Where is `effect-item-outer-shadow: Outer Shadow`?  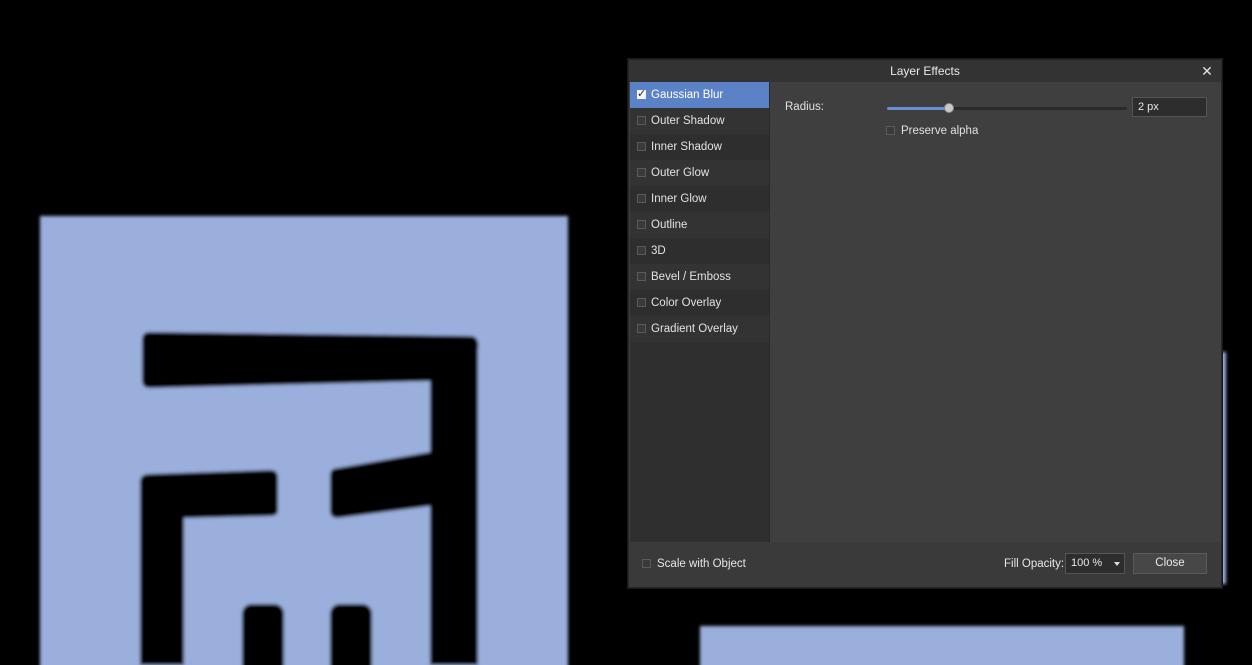
effect-item-outer-shadow: Outer Shadow is located at coordinates (699, 121).